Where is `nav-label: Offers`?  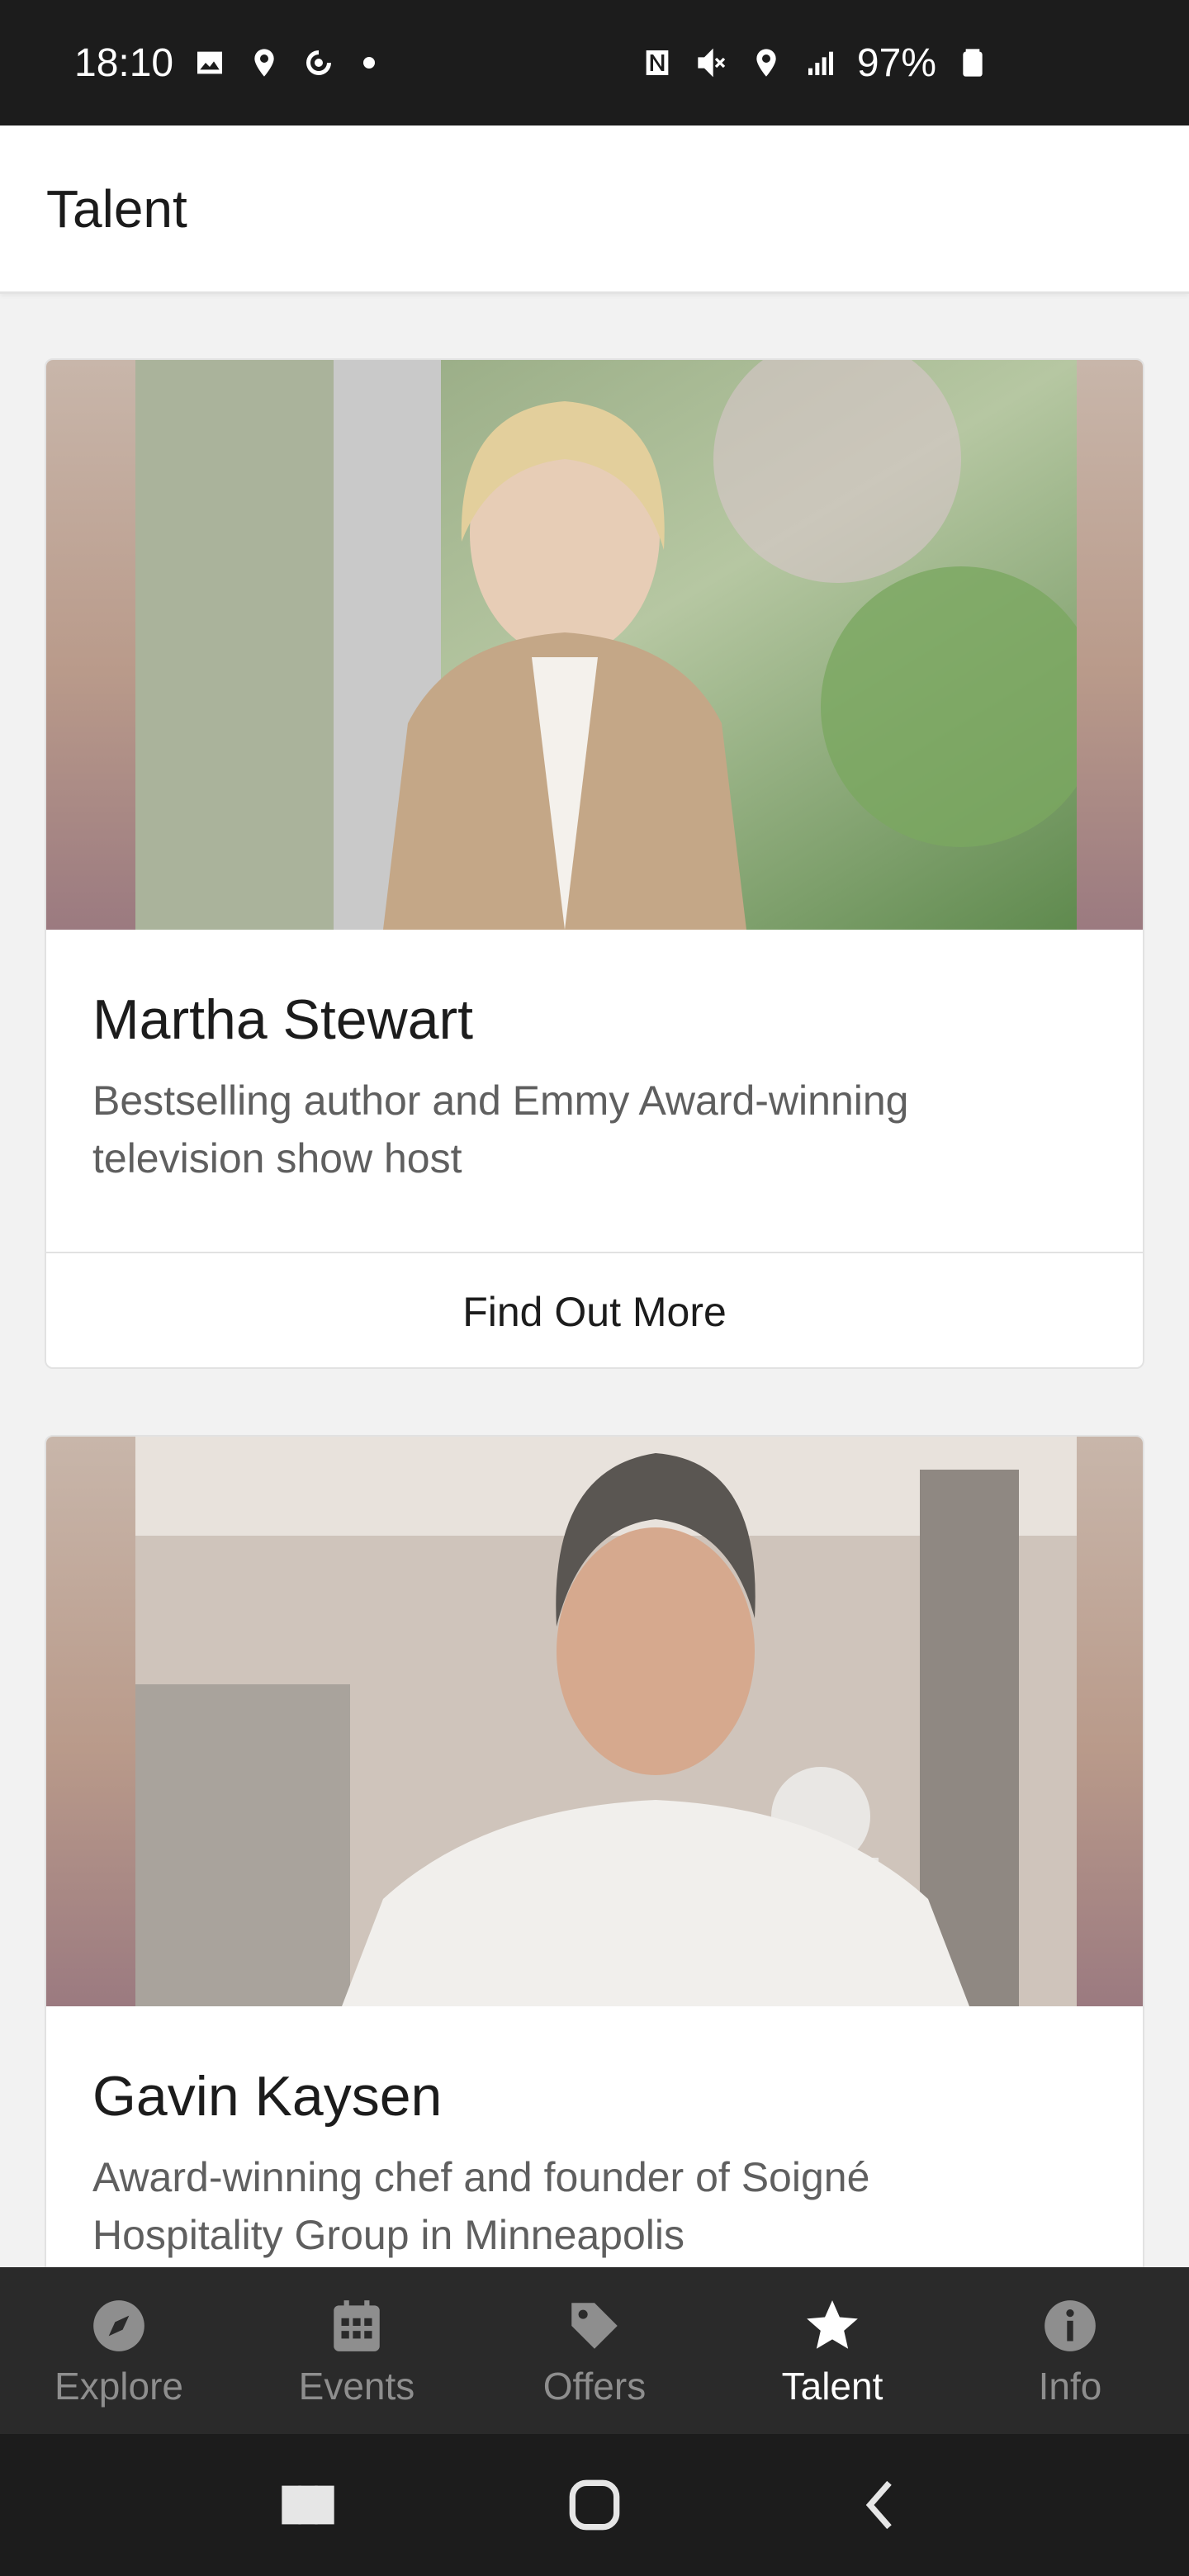
nav-label: Offers is located at coordinates (594, 2386).